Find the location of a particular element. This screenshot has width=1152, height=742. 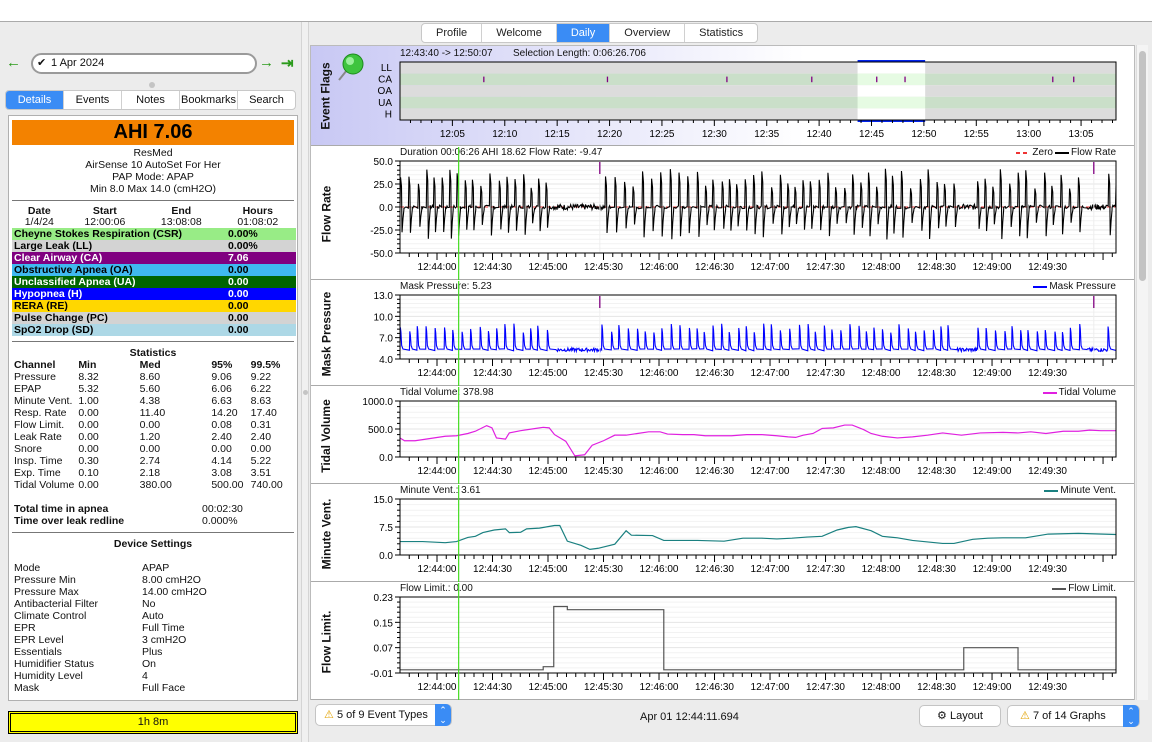

arrow-right-icon: → is located at coordinates (266, 62).